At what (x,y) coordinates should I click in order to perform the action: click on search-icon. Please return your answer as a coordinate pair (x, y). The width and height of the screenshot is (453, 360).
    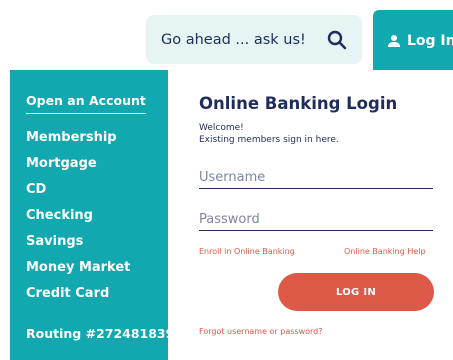
    Looking at the image, I should click on (337, 40).